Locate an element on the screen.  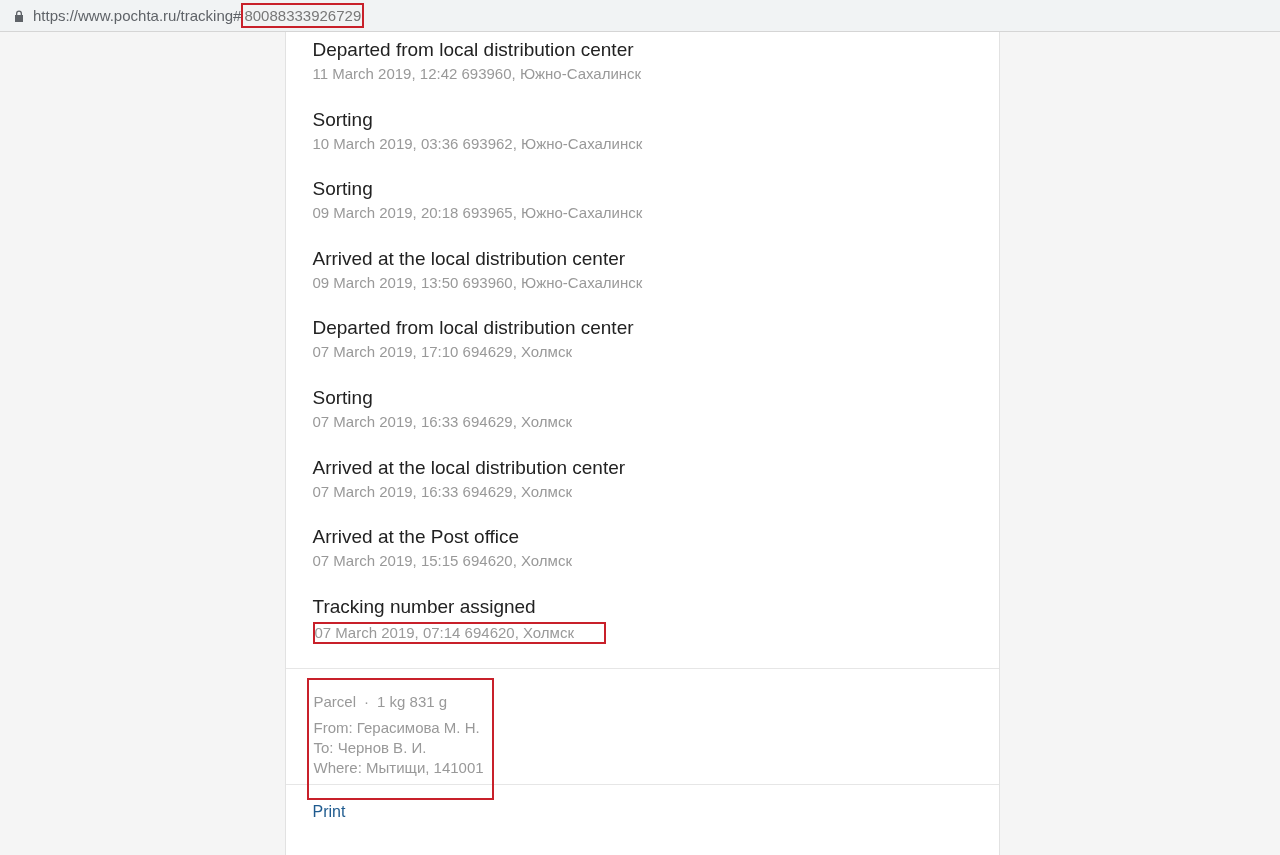
event-details: 11 March 2019, 12:42 693960, Южно-Сахалинск is located at coordinates (477, 74).